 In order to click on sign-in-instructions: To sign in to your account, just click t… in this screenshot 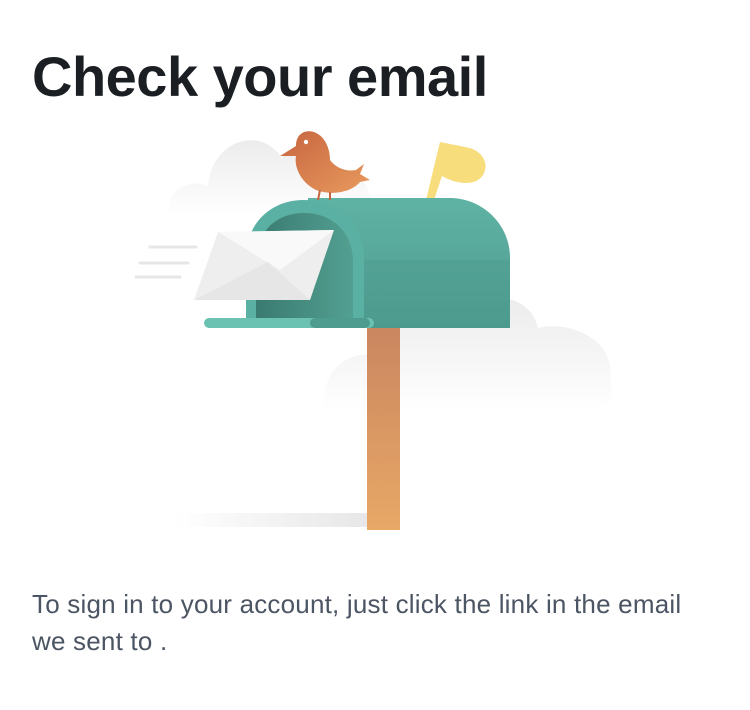, I will do `click(377, 623)`.